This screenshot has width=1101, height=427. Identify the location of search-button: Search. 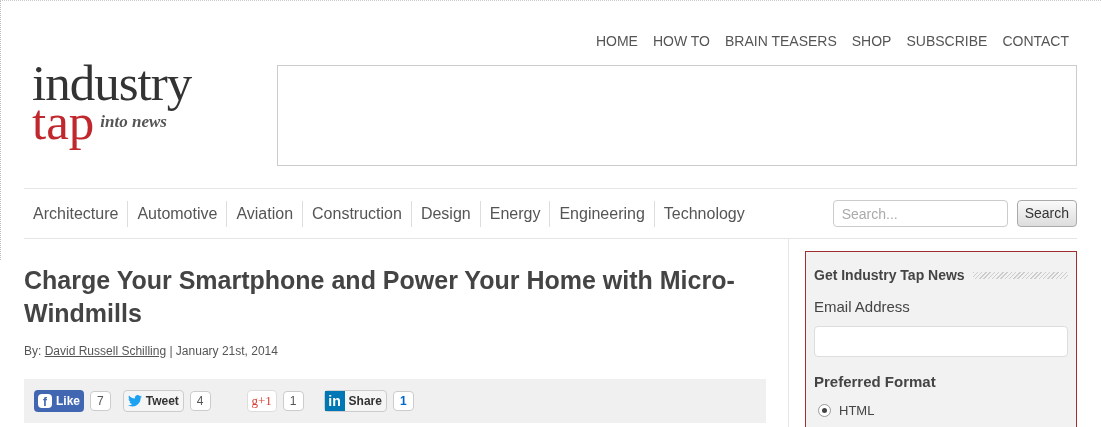
(1046, 213).